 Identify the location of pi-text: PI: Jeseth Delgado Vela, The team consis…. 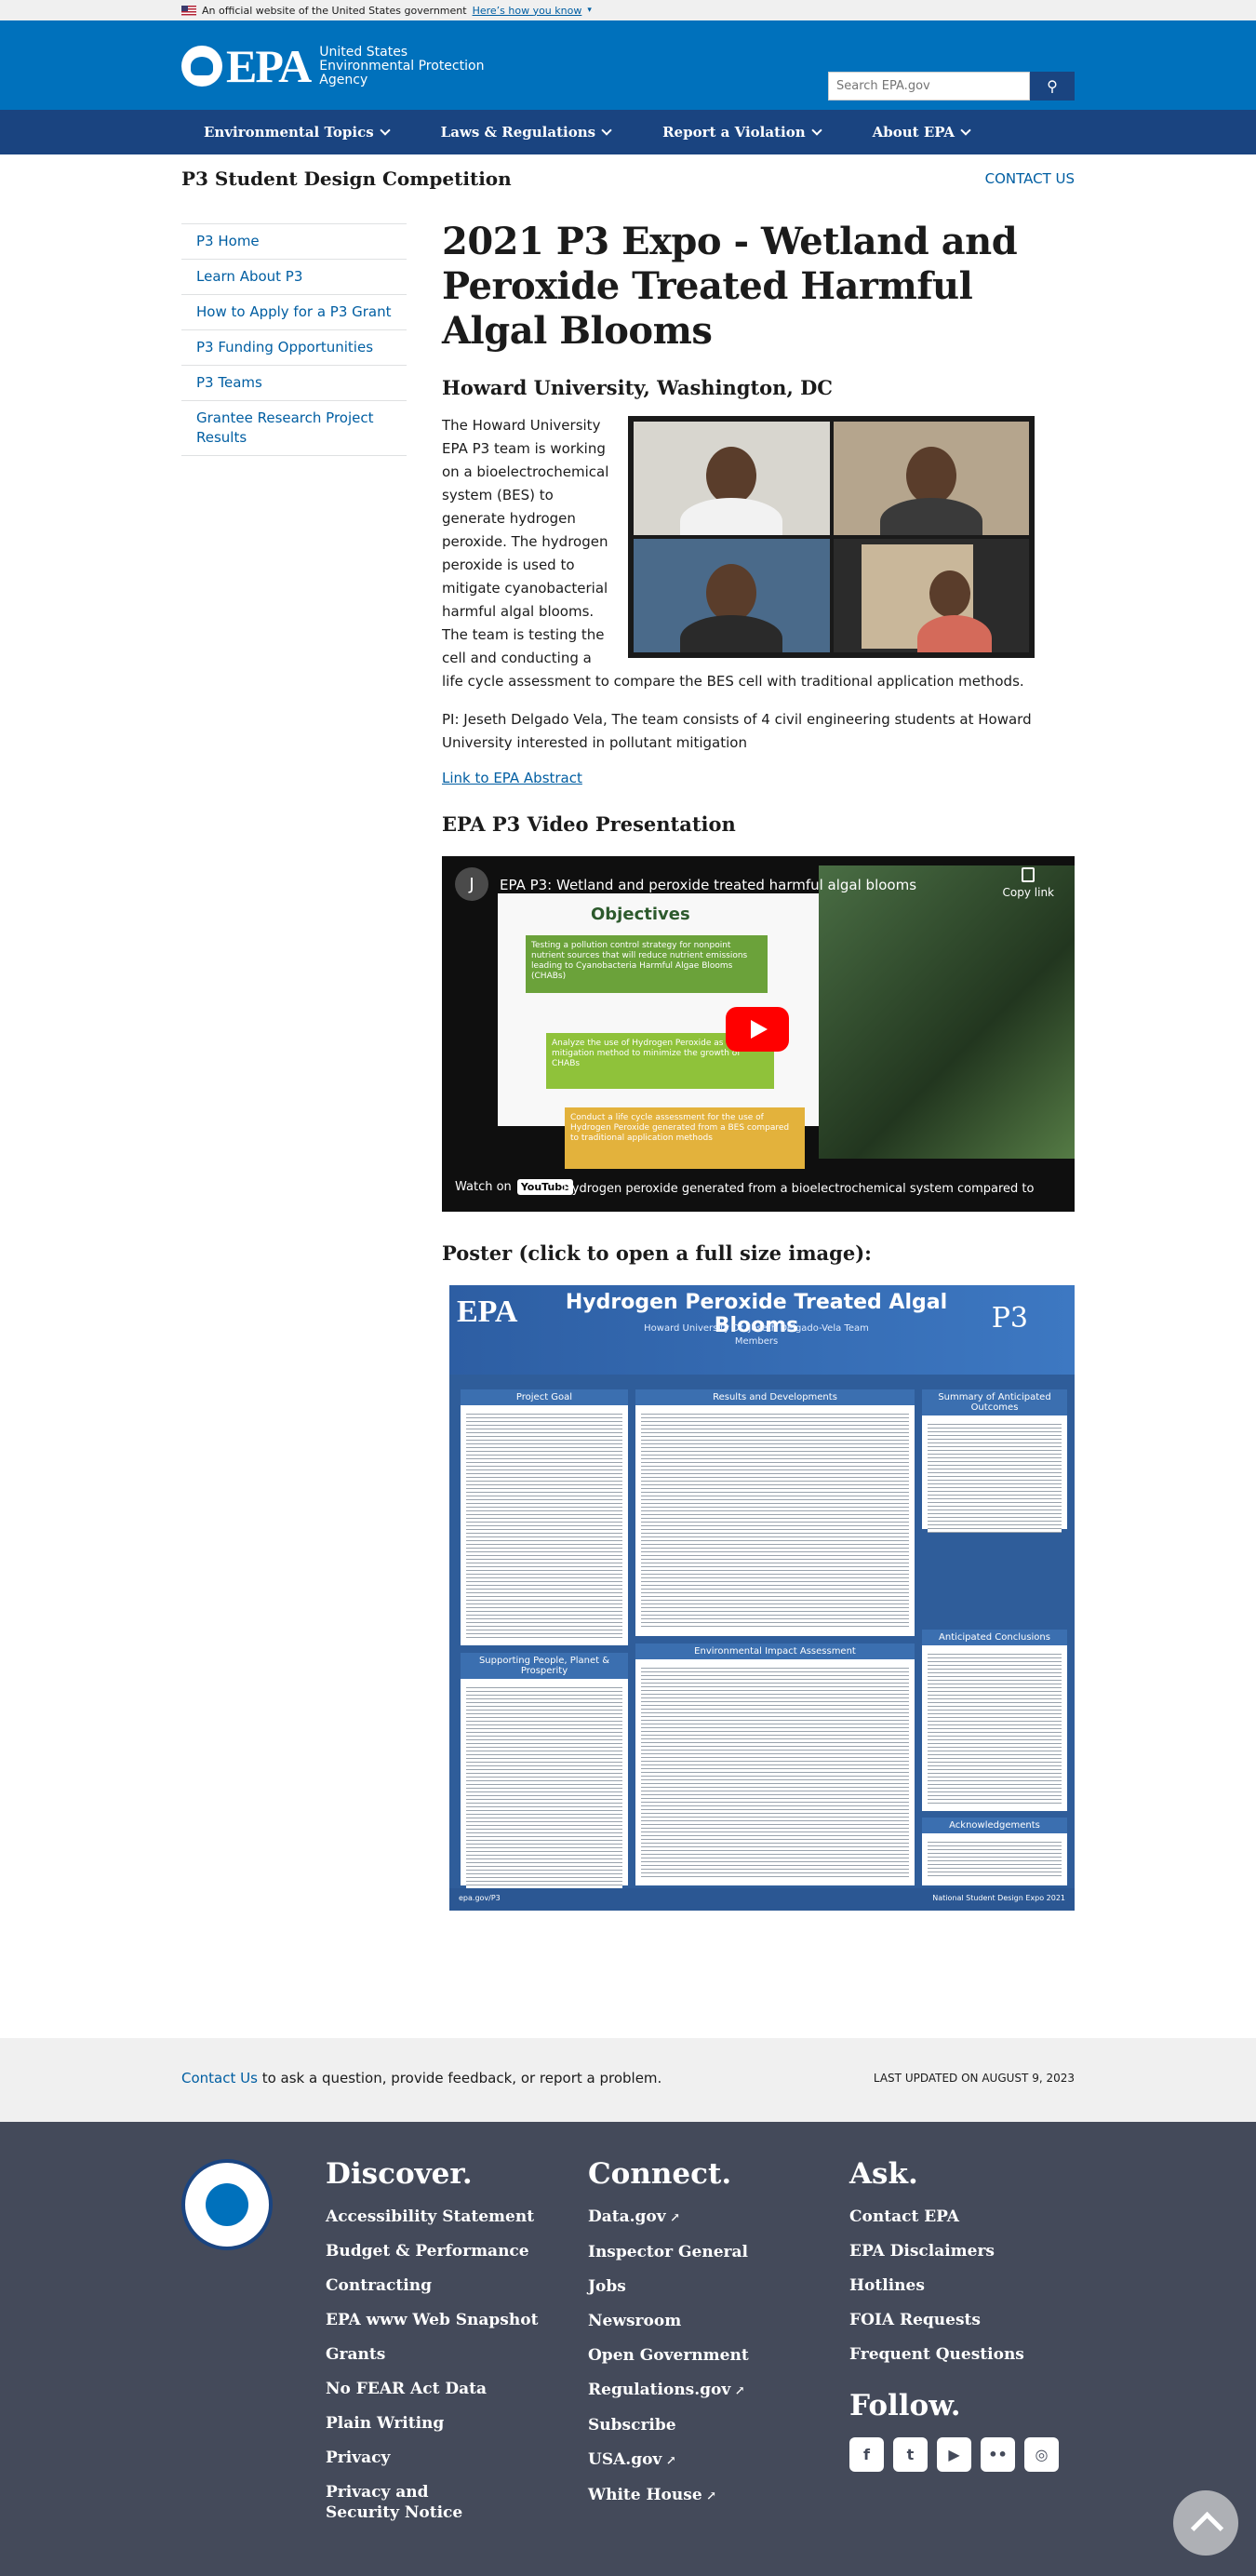
(737, 731).